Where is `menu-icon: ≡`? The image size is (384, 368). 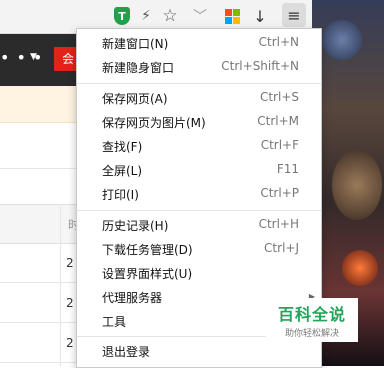
menu-icon: ≡ is located at coordinates (294, 15).